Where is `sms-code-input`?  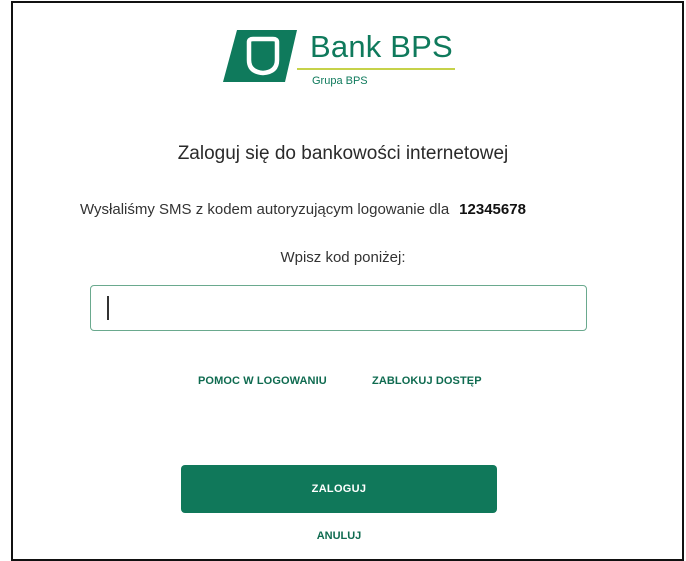
sms-code-input is located at coordinates (338, 308).